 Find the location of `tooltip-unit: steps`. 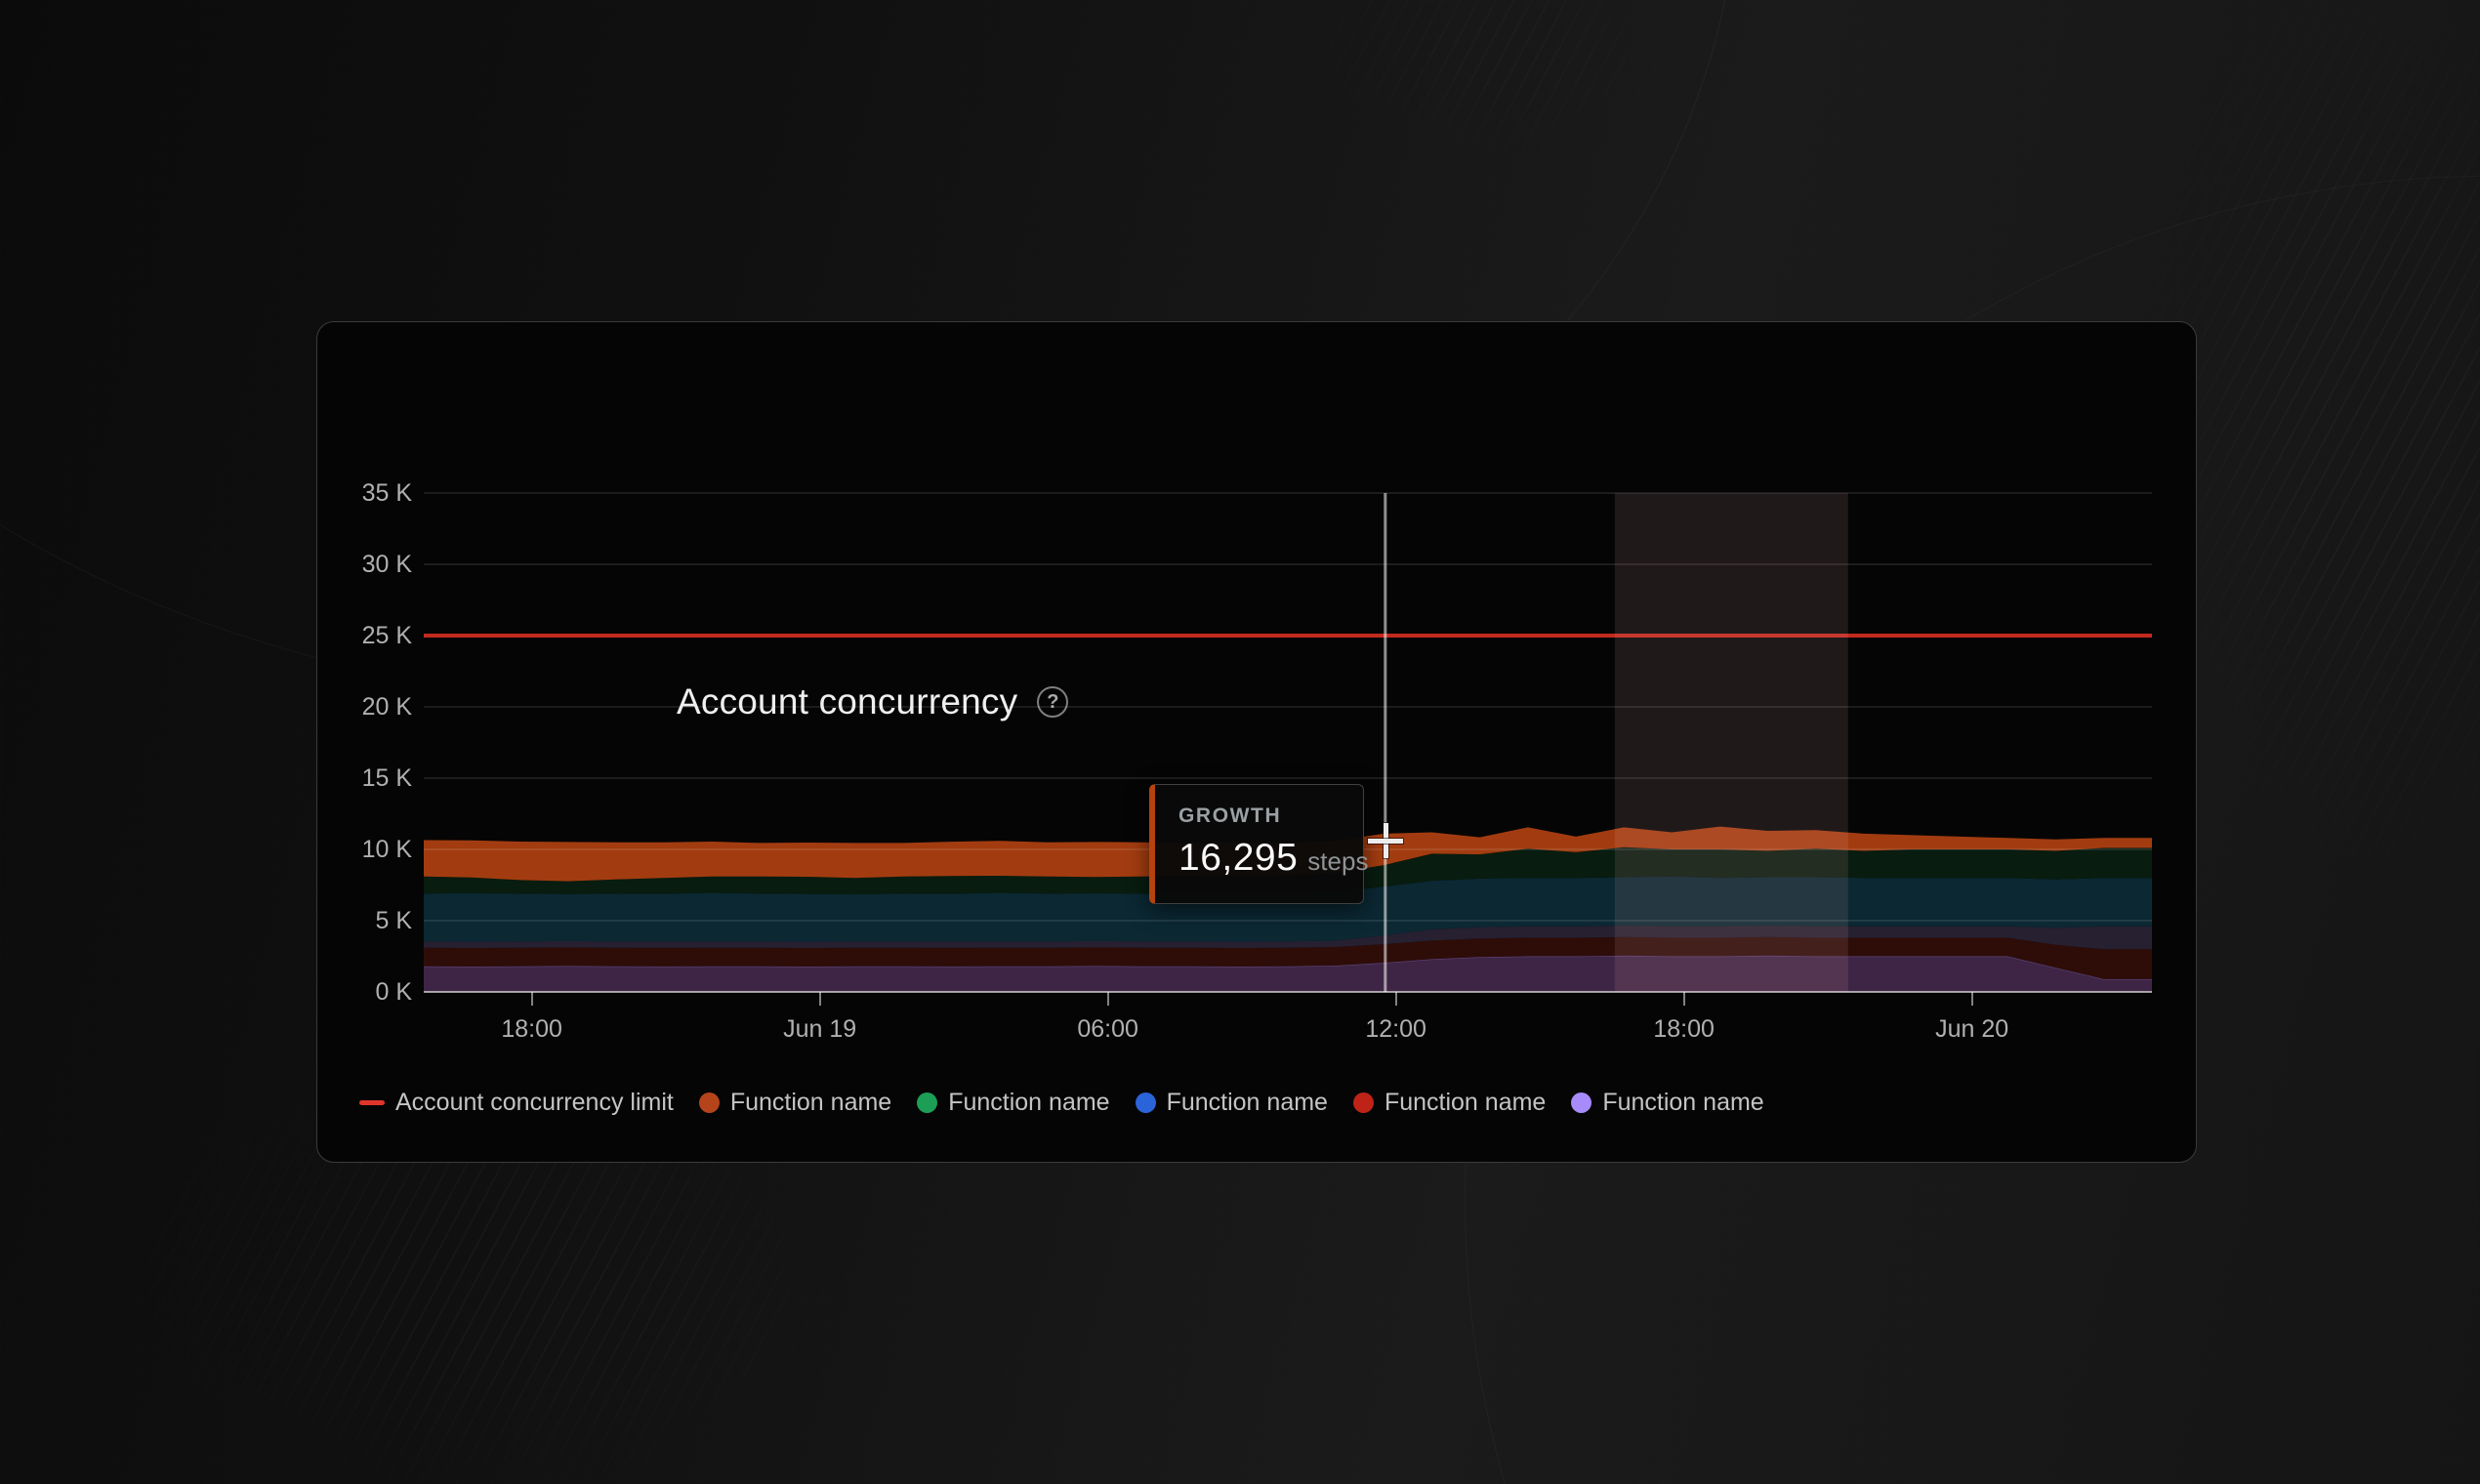

tooltip-unit: steps is located at coordinates (1338, 861).